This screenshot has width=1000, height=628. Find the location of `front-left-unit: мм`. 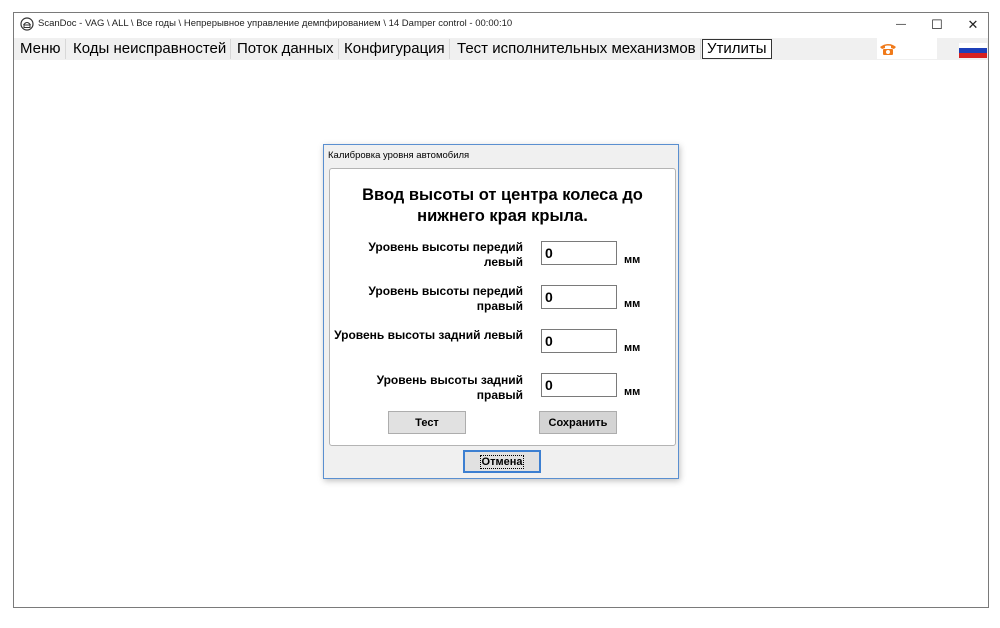

front-left-unit: мм is located at coordinates (632, 260).